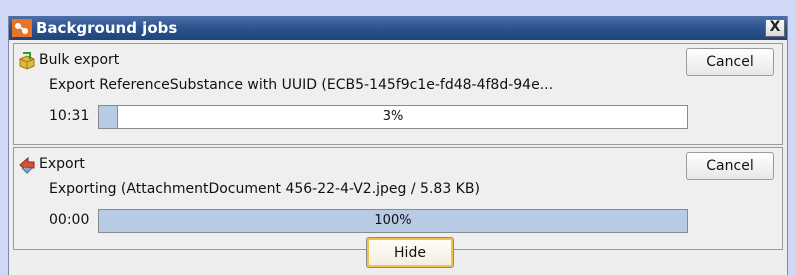  What do you see at coordinates (410, 252) in the screenshot?
I see `hide-button: Hide` at bounding box center [410, 252].